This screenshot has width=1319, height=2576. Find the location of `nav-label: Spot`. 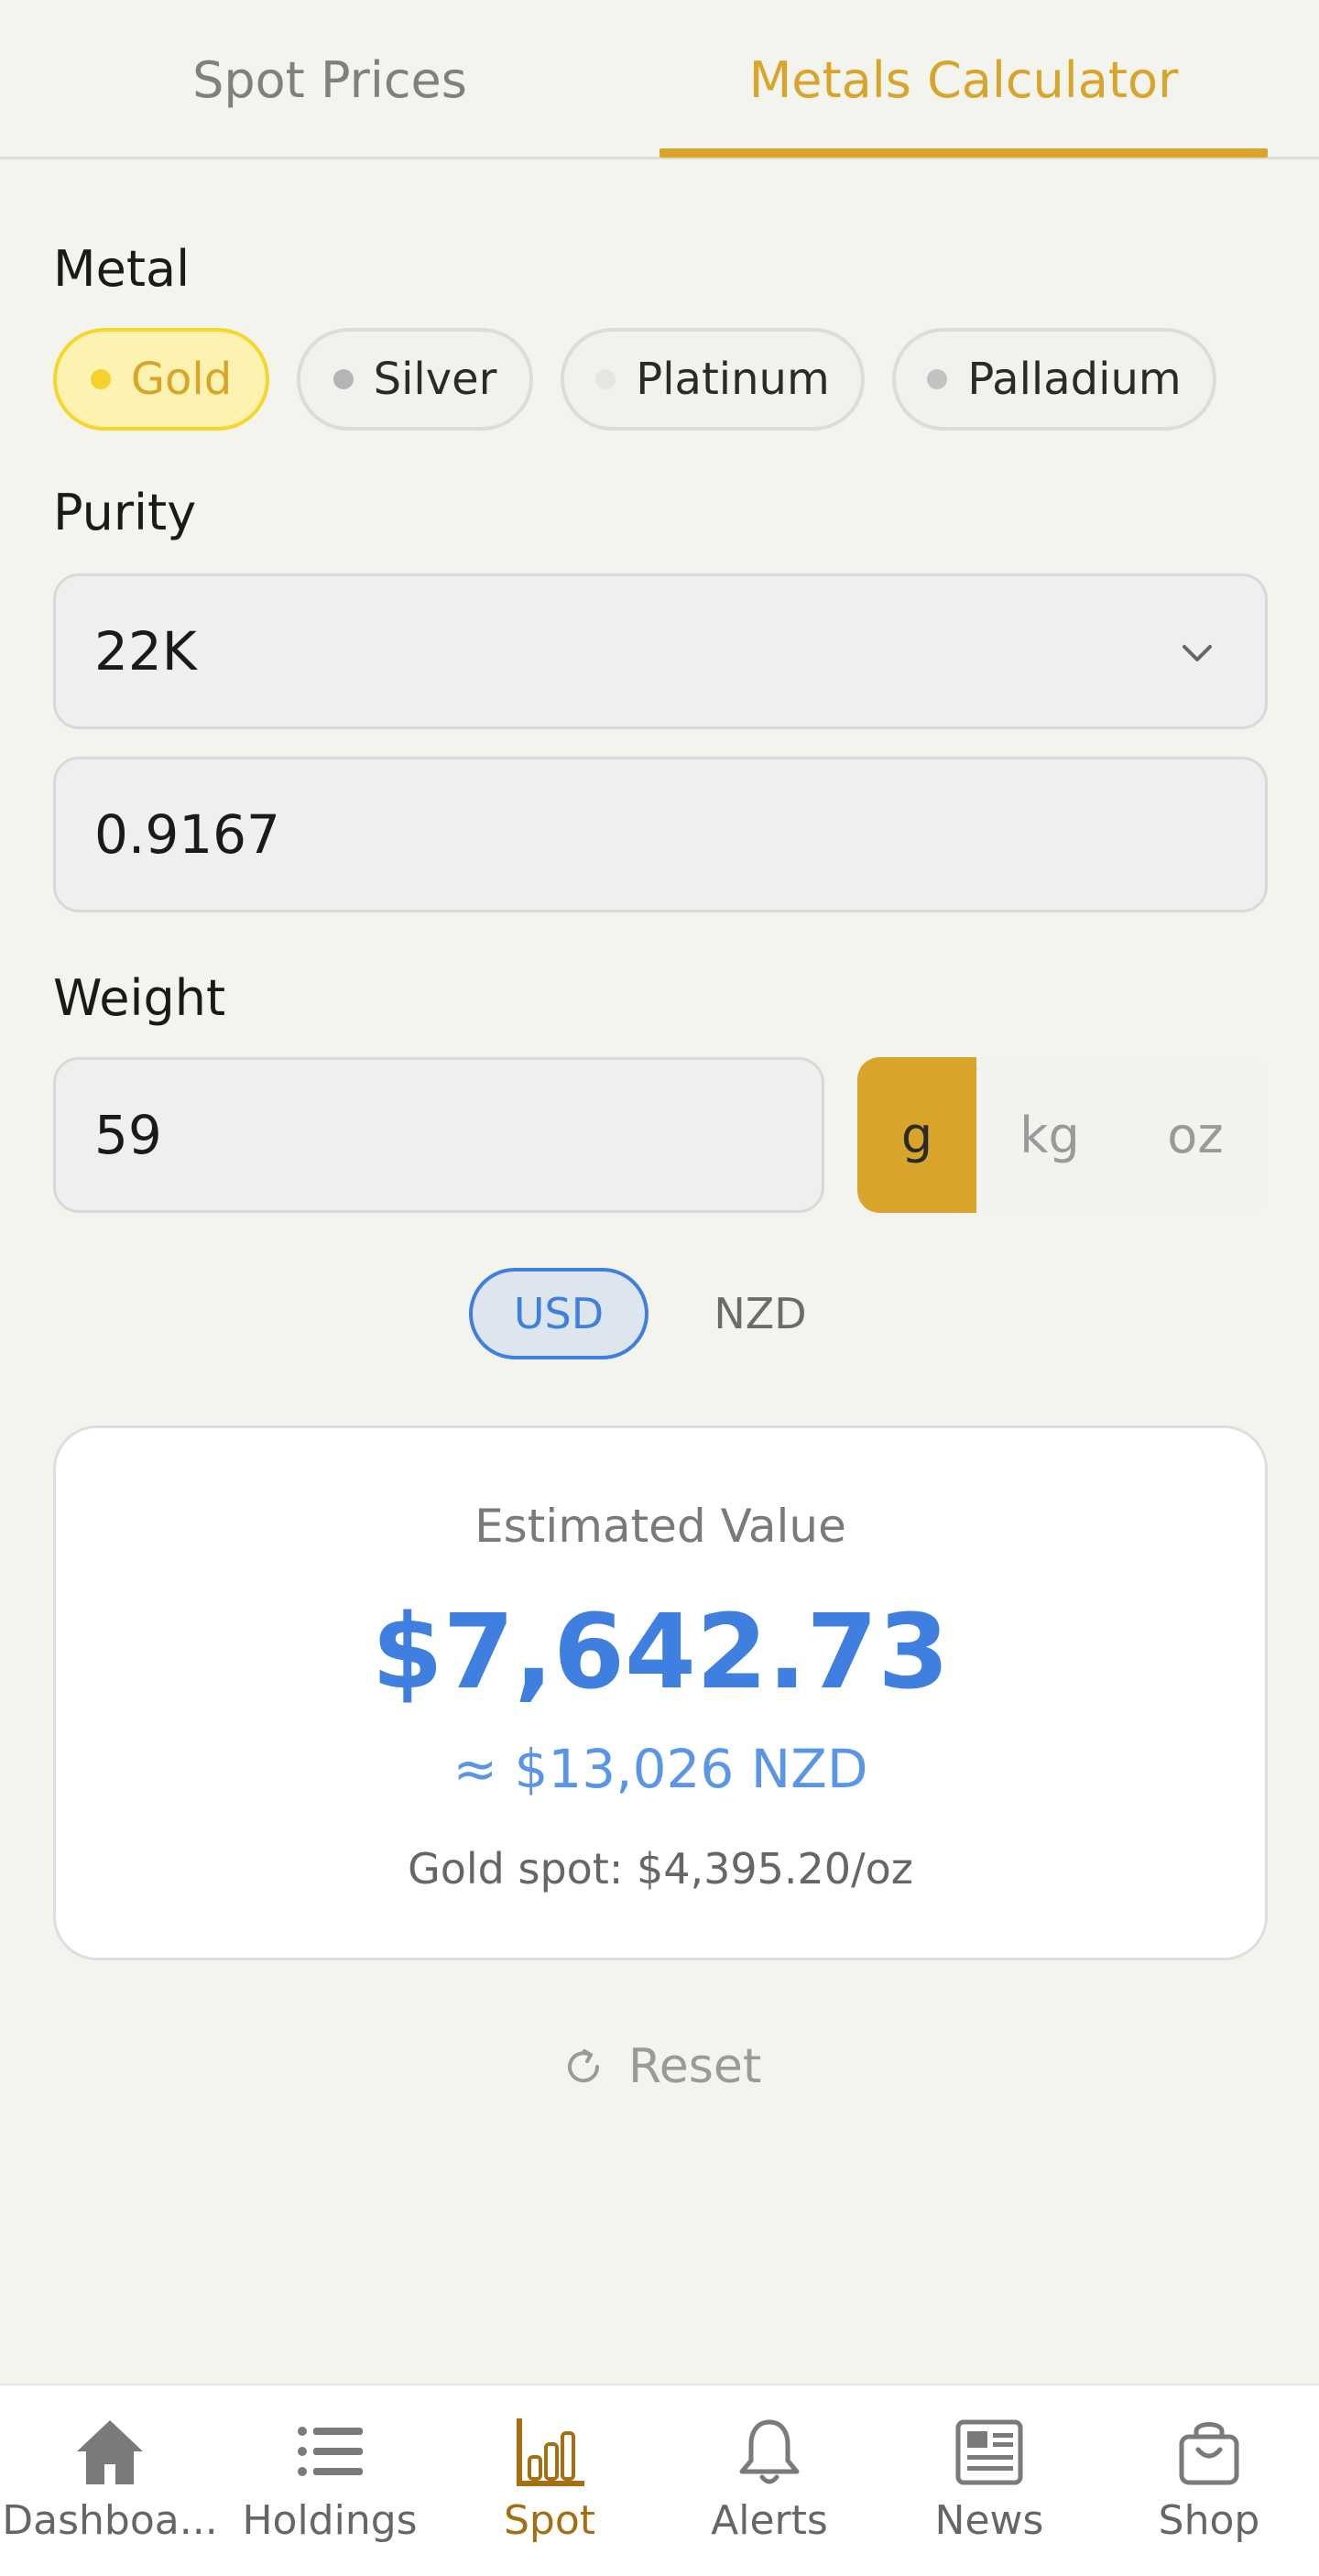

nav-label: Spot is located at coordinates (549, 2521).